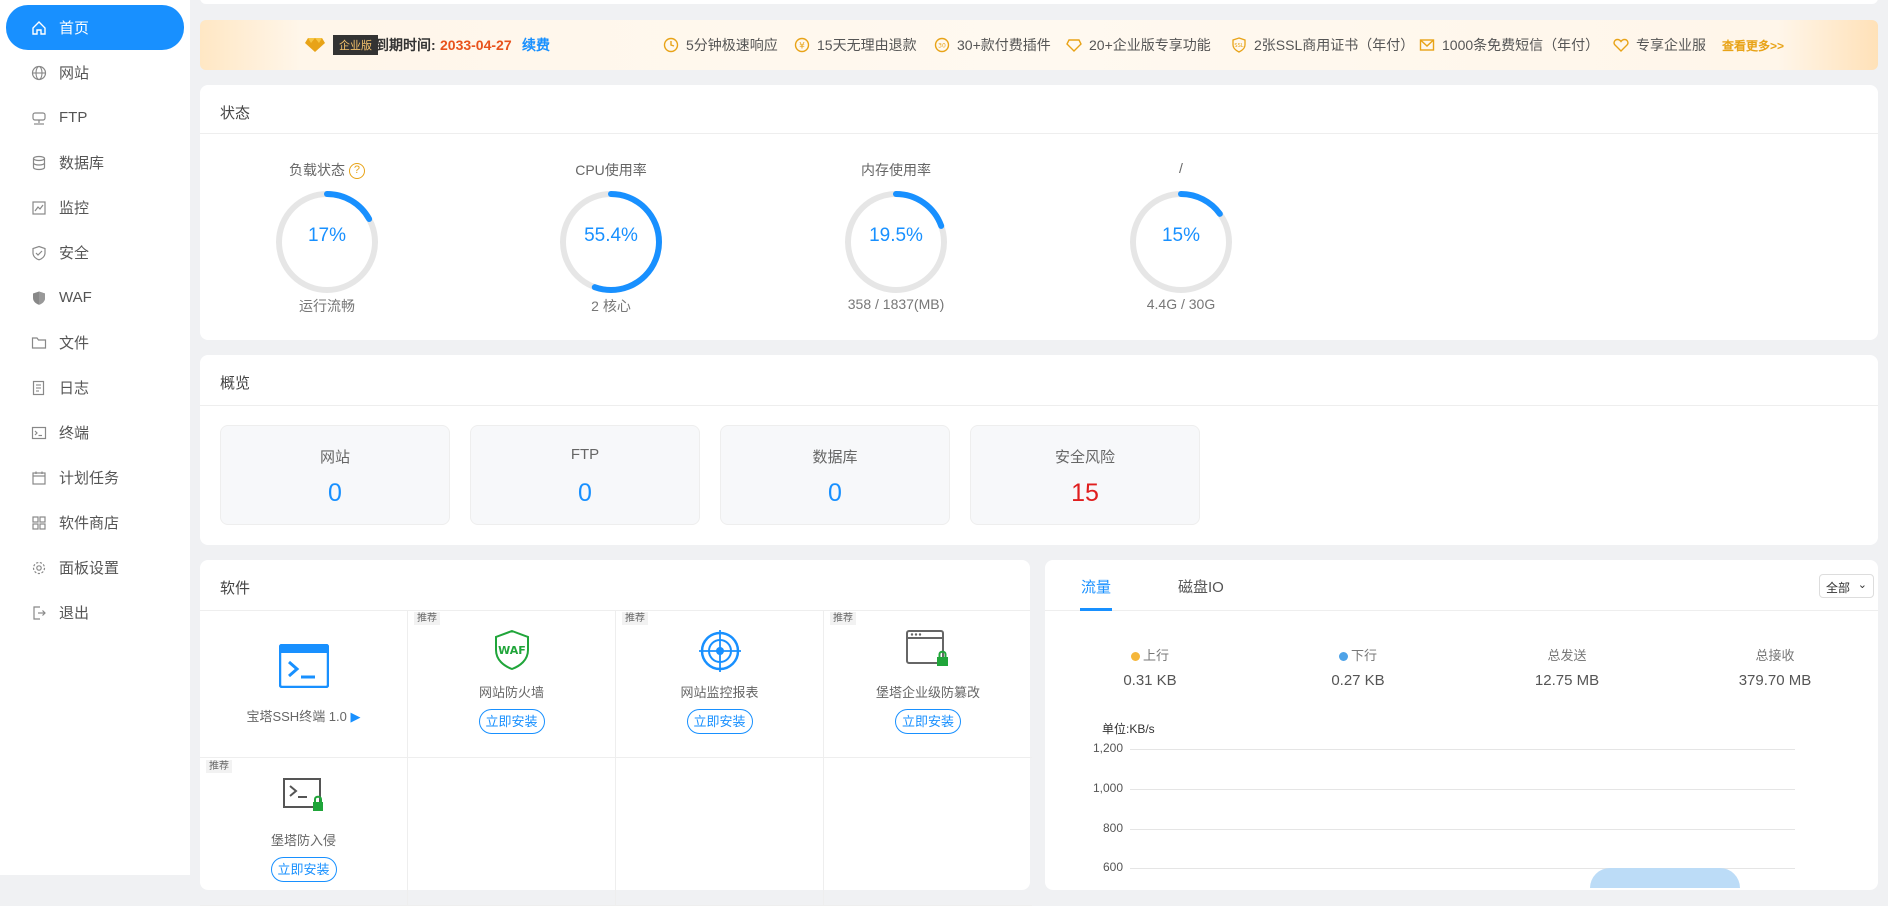 The image size is (1888, 906). Describe the element at coordinates (73, 117) in the screenshot. I see `sidebar-item-label: FTP` at that location.